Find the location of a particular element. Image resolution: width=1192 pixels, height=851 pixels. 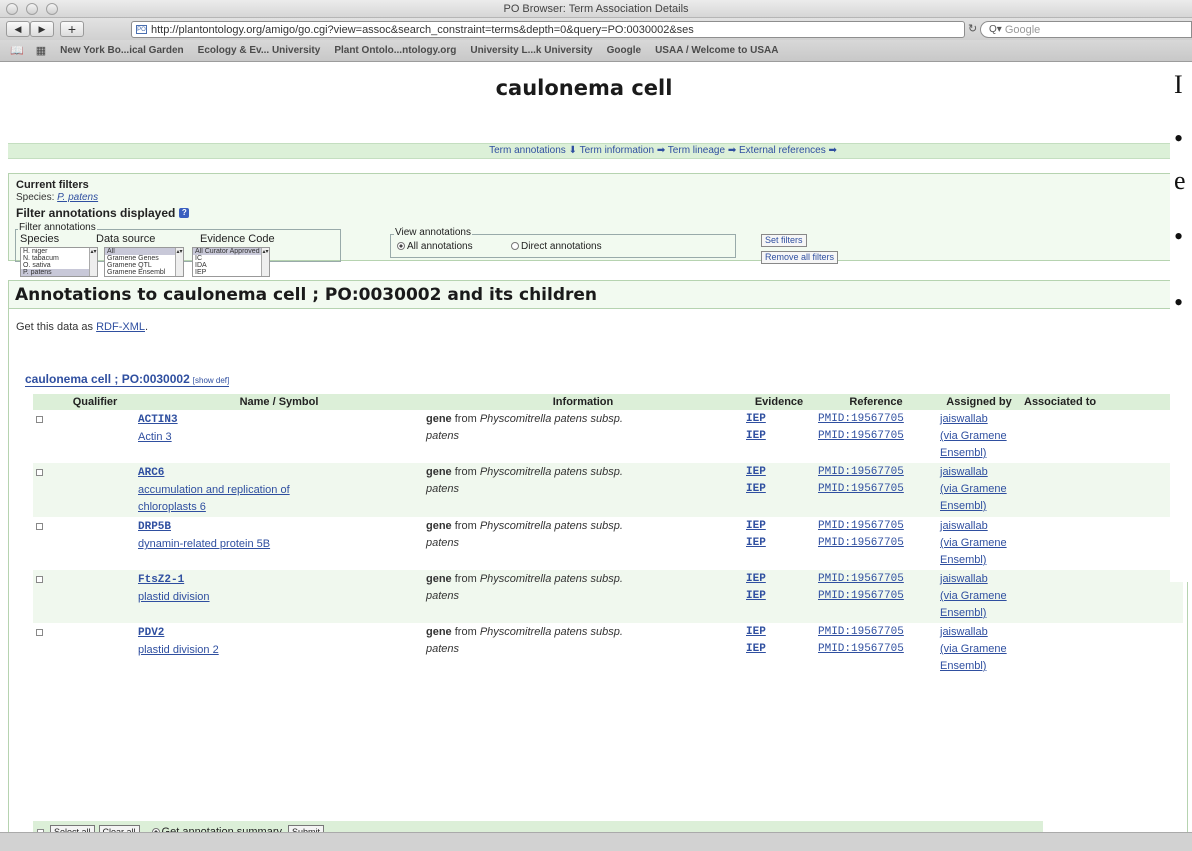

source-option-selected: All is located at coordinates (144, 251).